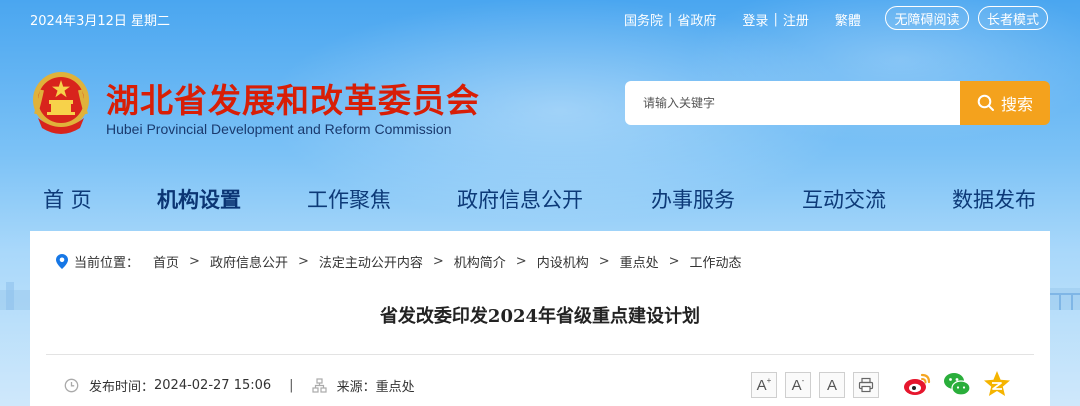  I want to click on breadcrumb-item: 内设机构, so click(563, 261).